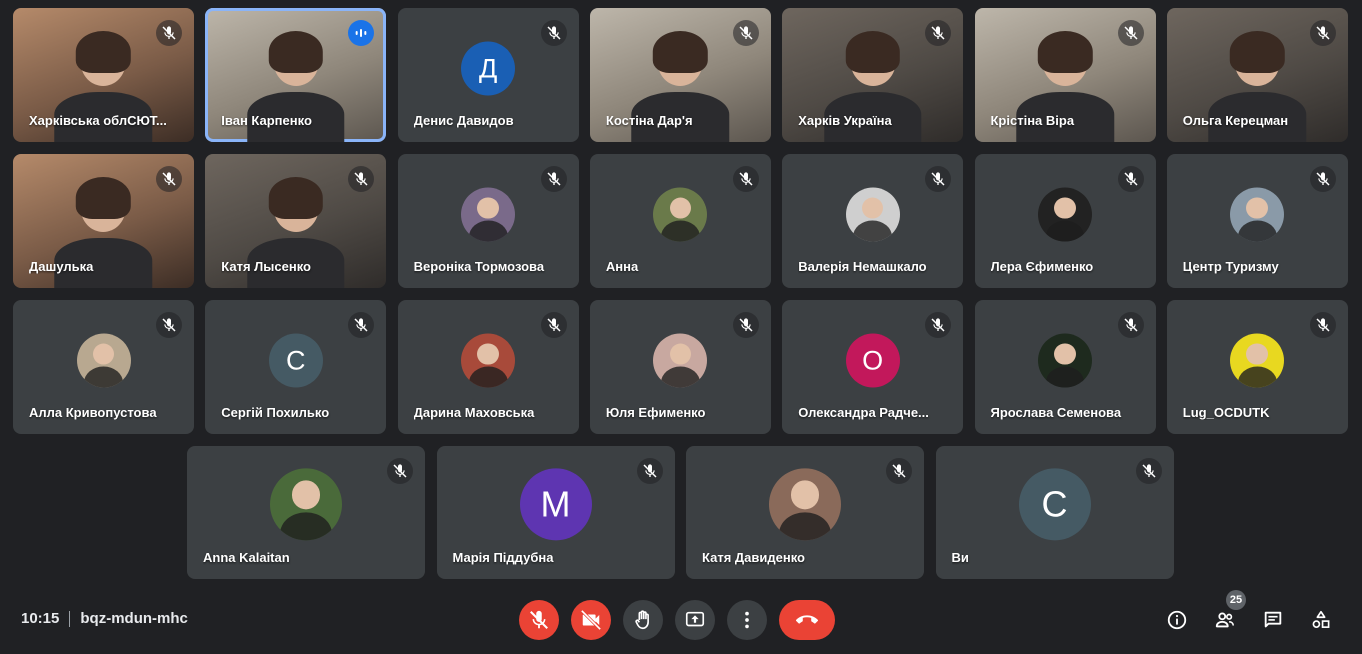 The height and width of the screenshot is (654, 1362). Describe the element at coordinates (747, 620) in the screenshot. I see `more-options-button` at that location.